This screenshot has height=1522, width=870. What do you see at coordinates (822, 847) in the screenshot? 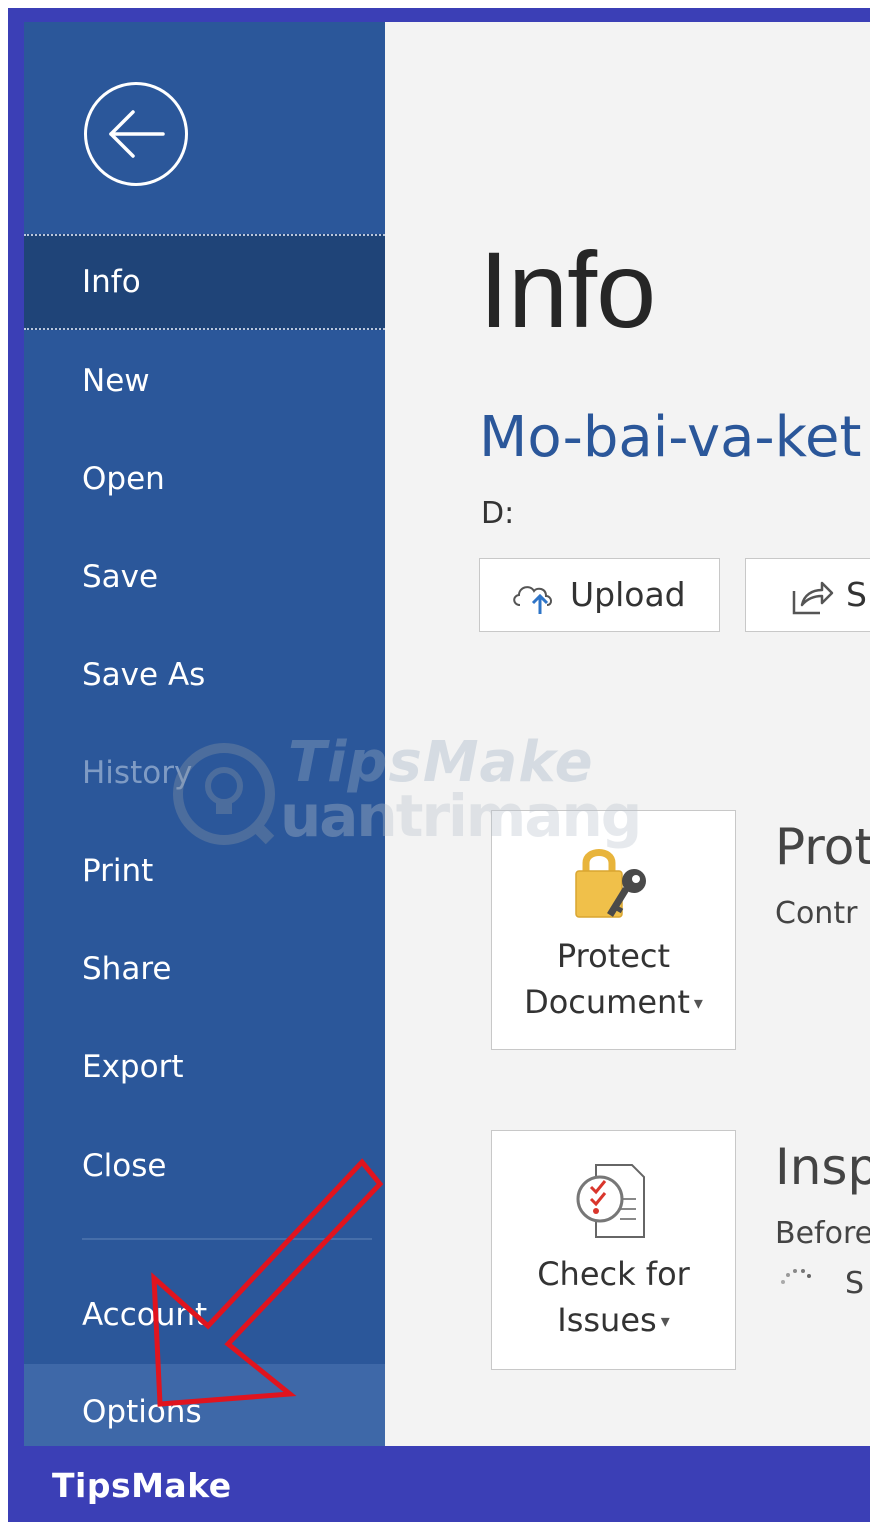
I see `protect-section-title: Prot` at bounding box center [822, 847].